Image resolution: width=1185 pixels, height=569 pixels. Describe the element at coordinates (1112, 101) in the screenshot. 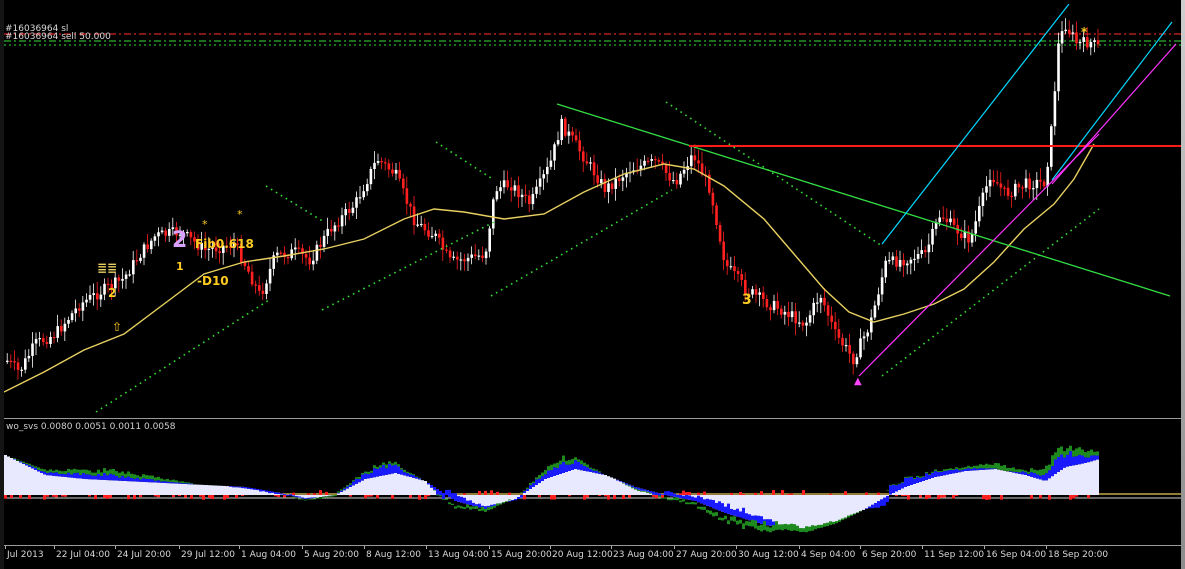

I see `channel-mid-line` at that location.